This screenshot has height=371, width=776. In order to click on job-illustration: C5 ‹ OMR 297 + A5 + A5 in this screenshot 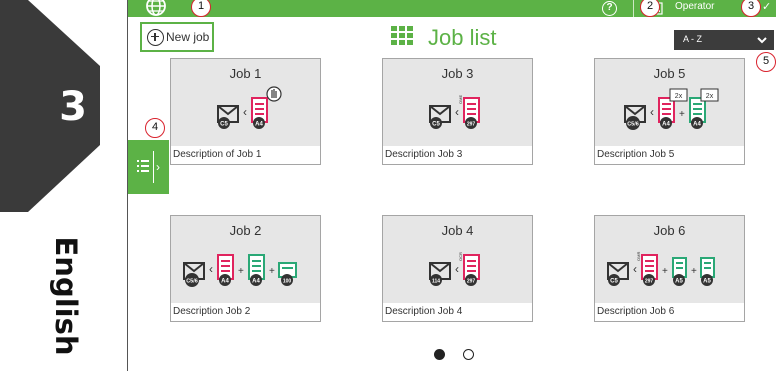, I will do `click(661, 269)`.